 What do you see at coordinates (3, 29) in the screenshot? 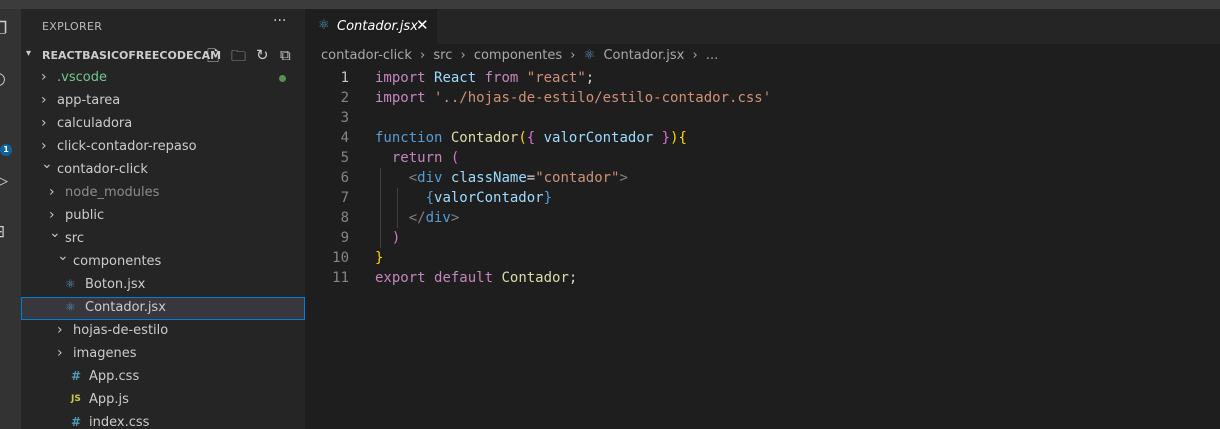
I see `files-icon: ❐` at bounding box center [3, 29].